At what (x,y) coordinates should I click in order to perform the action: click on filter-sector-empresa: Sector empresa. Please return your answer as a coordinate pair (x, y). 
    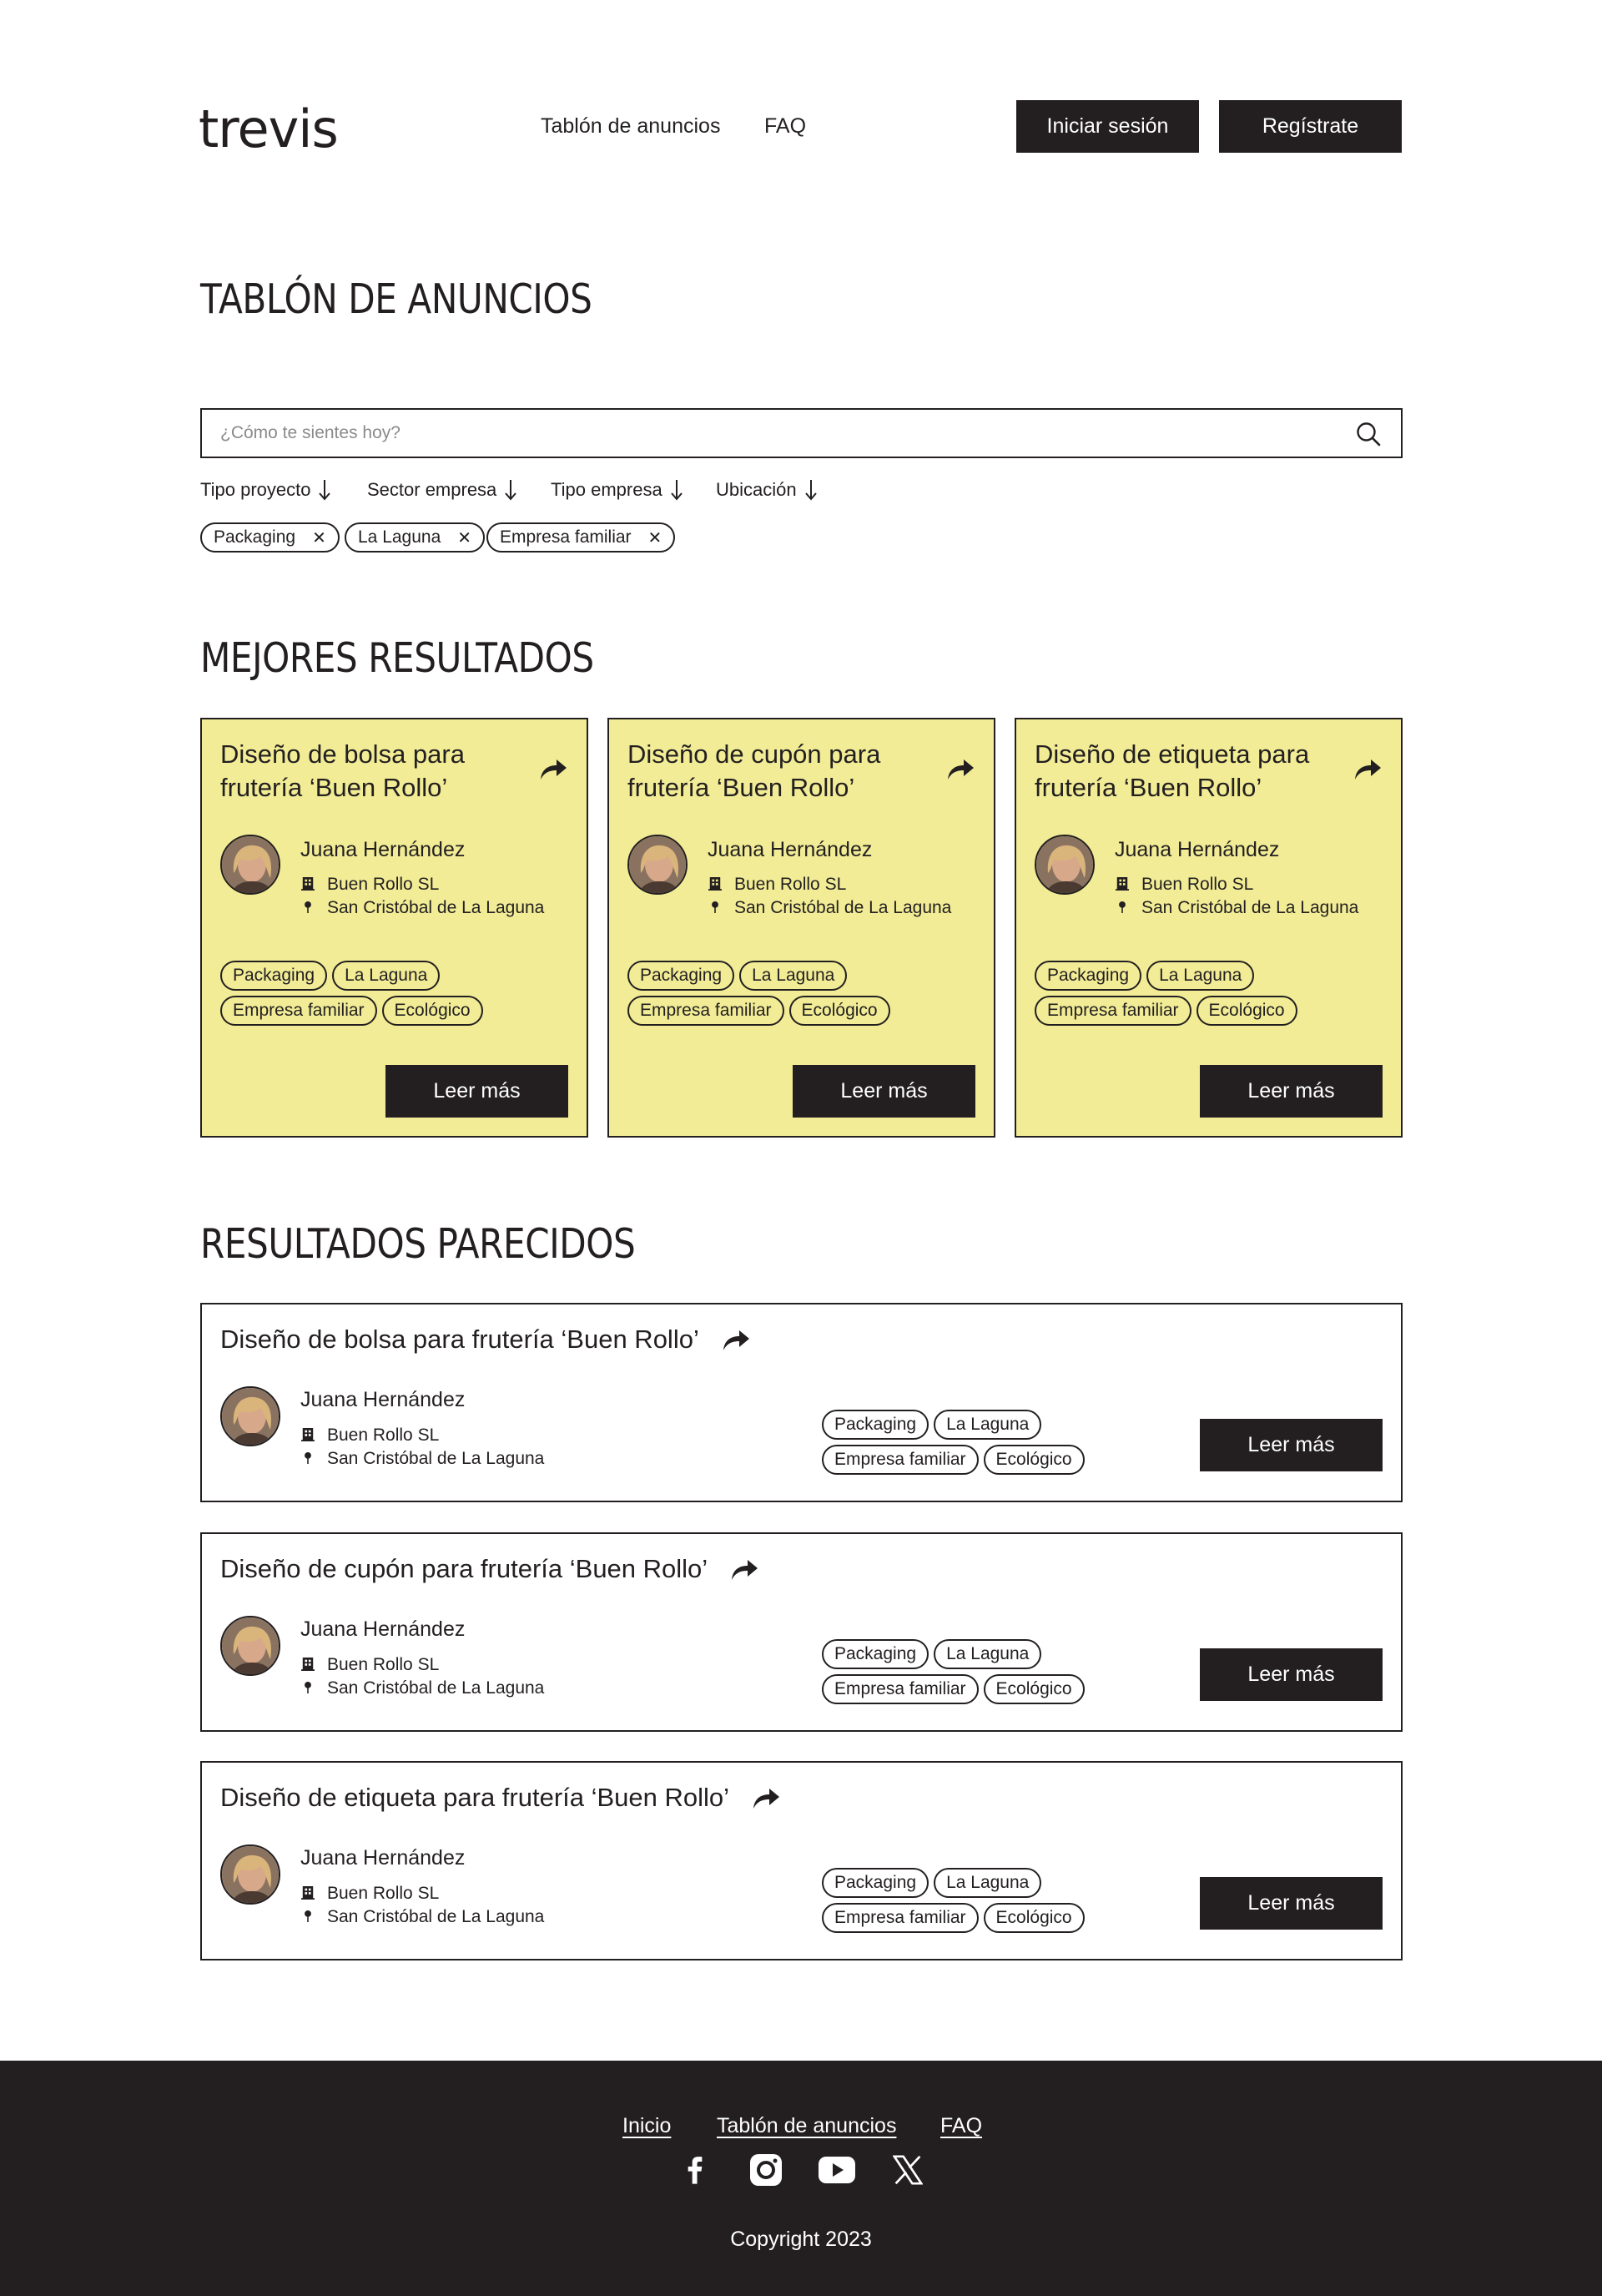
    Looking at the image, I should click on (442, 490).